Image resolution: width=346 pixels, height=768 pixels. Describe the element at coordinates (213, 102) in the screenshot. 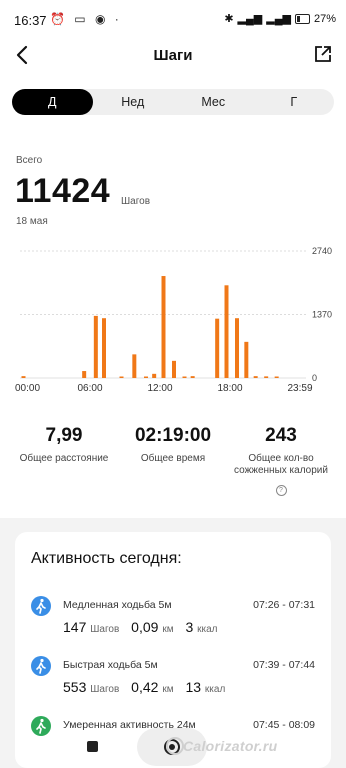

I see `tab-month: Мес` at that location.